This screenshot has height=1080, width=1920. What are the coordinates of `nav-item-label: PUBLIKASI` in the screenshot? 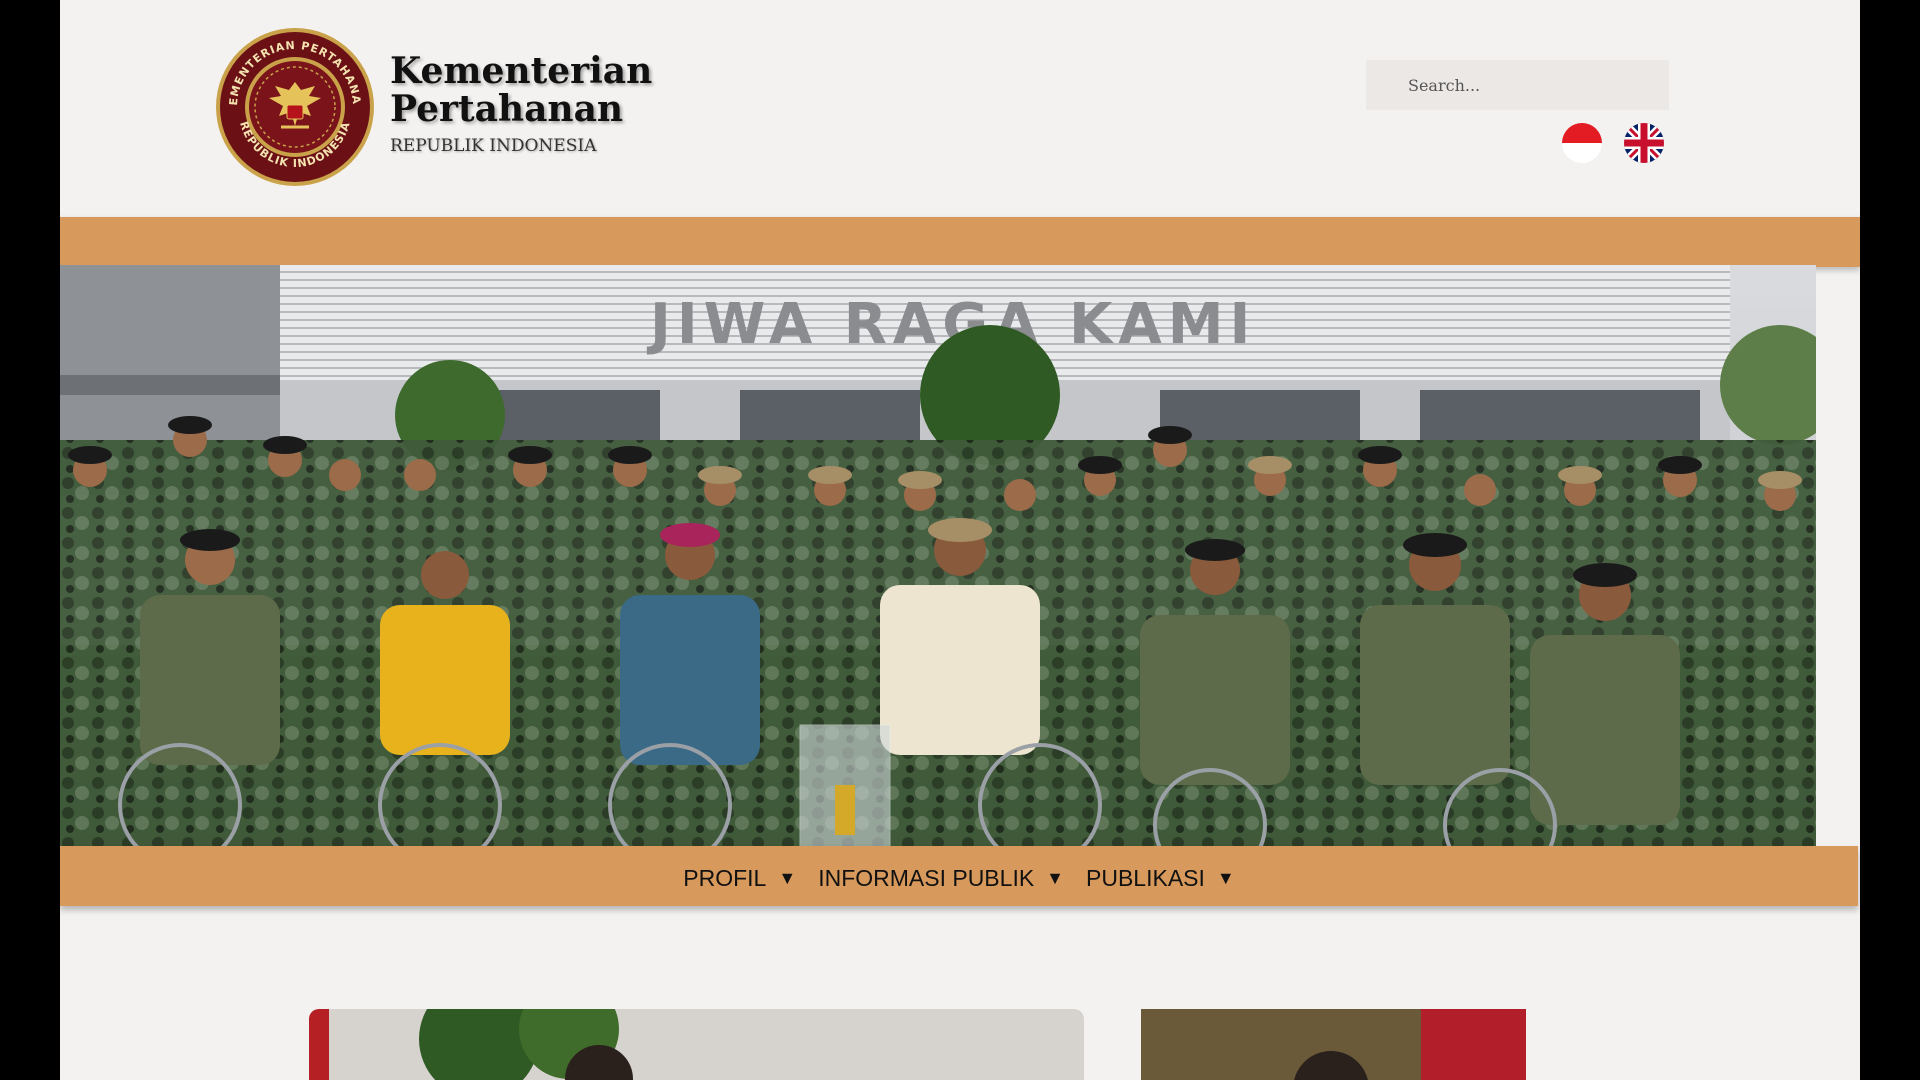 It's located at (1145, 877).